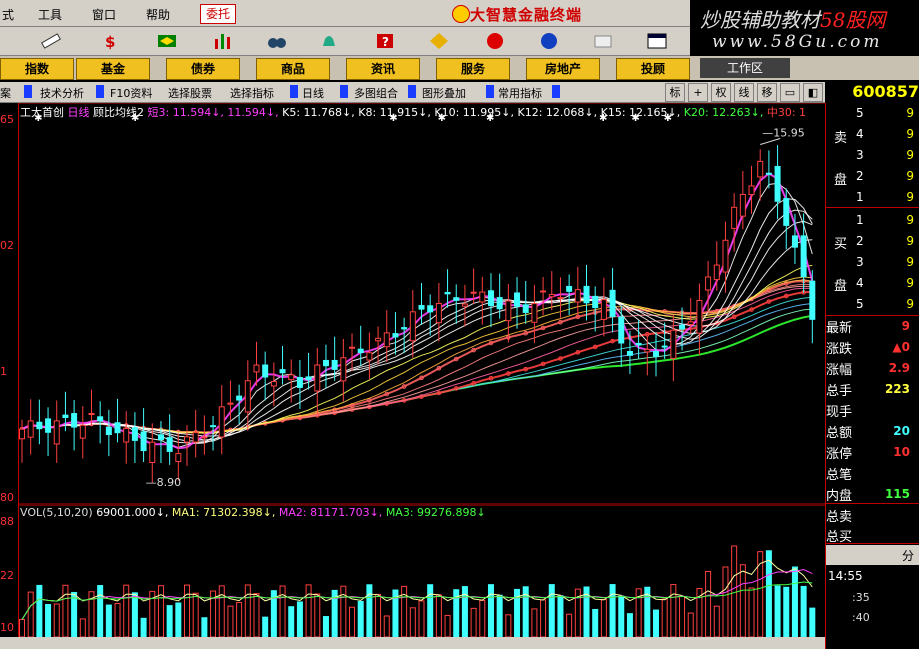  Describe the element at coordinates (277, 41) in the screenshot. I see `binoculars-icon` at that location.